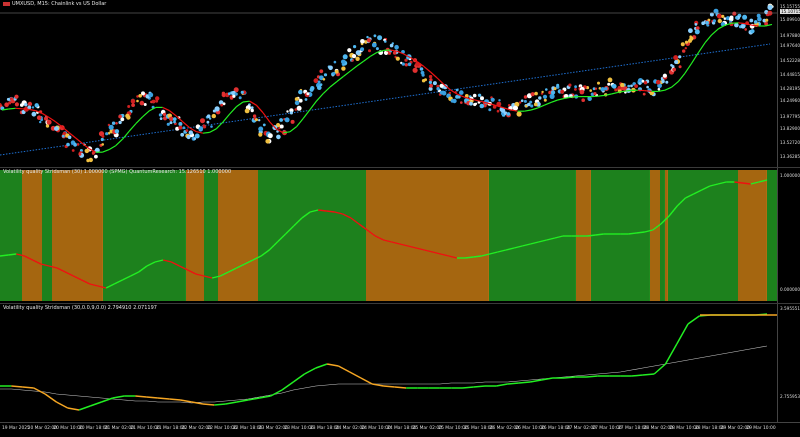 This screenshot has height=437, width=800. I want to click on indicator1-top-label: 1.000000, so click(790, 175).